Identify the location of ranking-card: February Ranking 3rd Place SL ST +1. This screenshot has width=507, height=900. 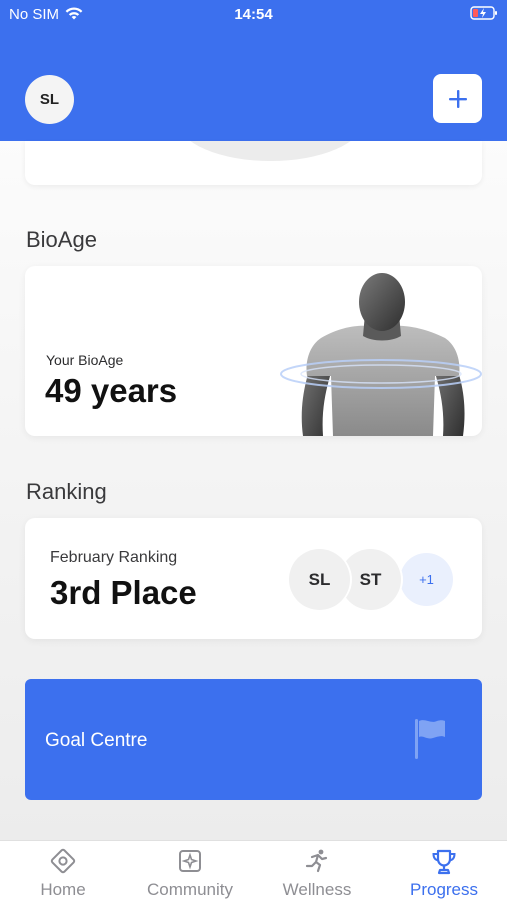
(253, 578).